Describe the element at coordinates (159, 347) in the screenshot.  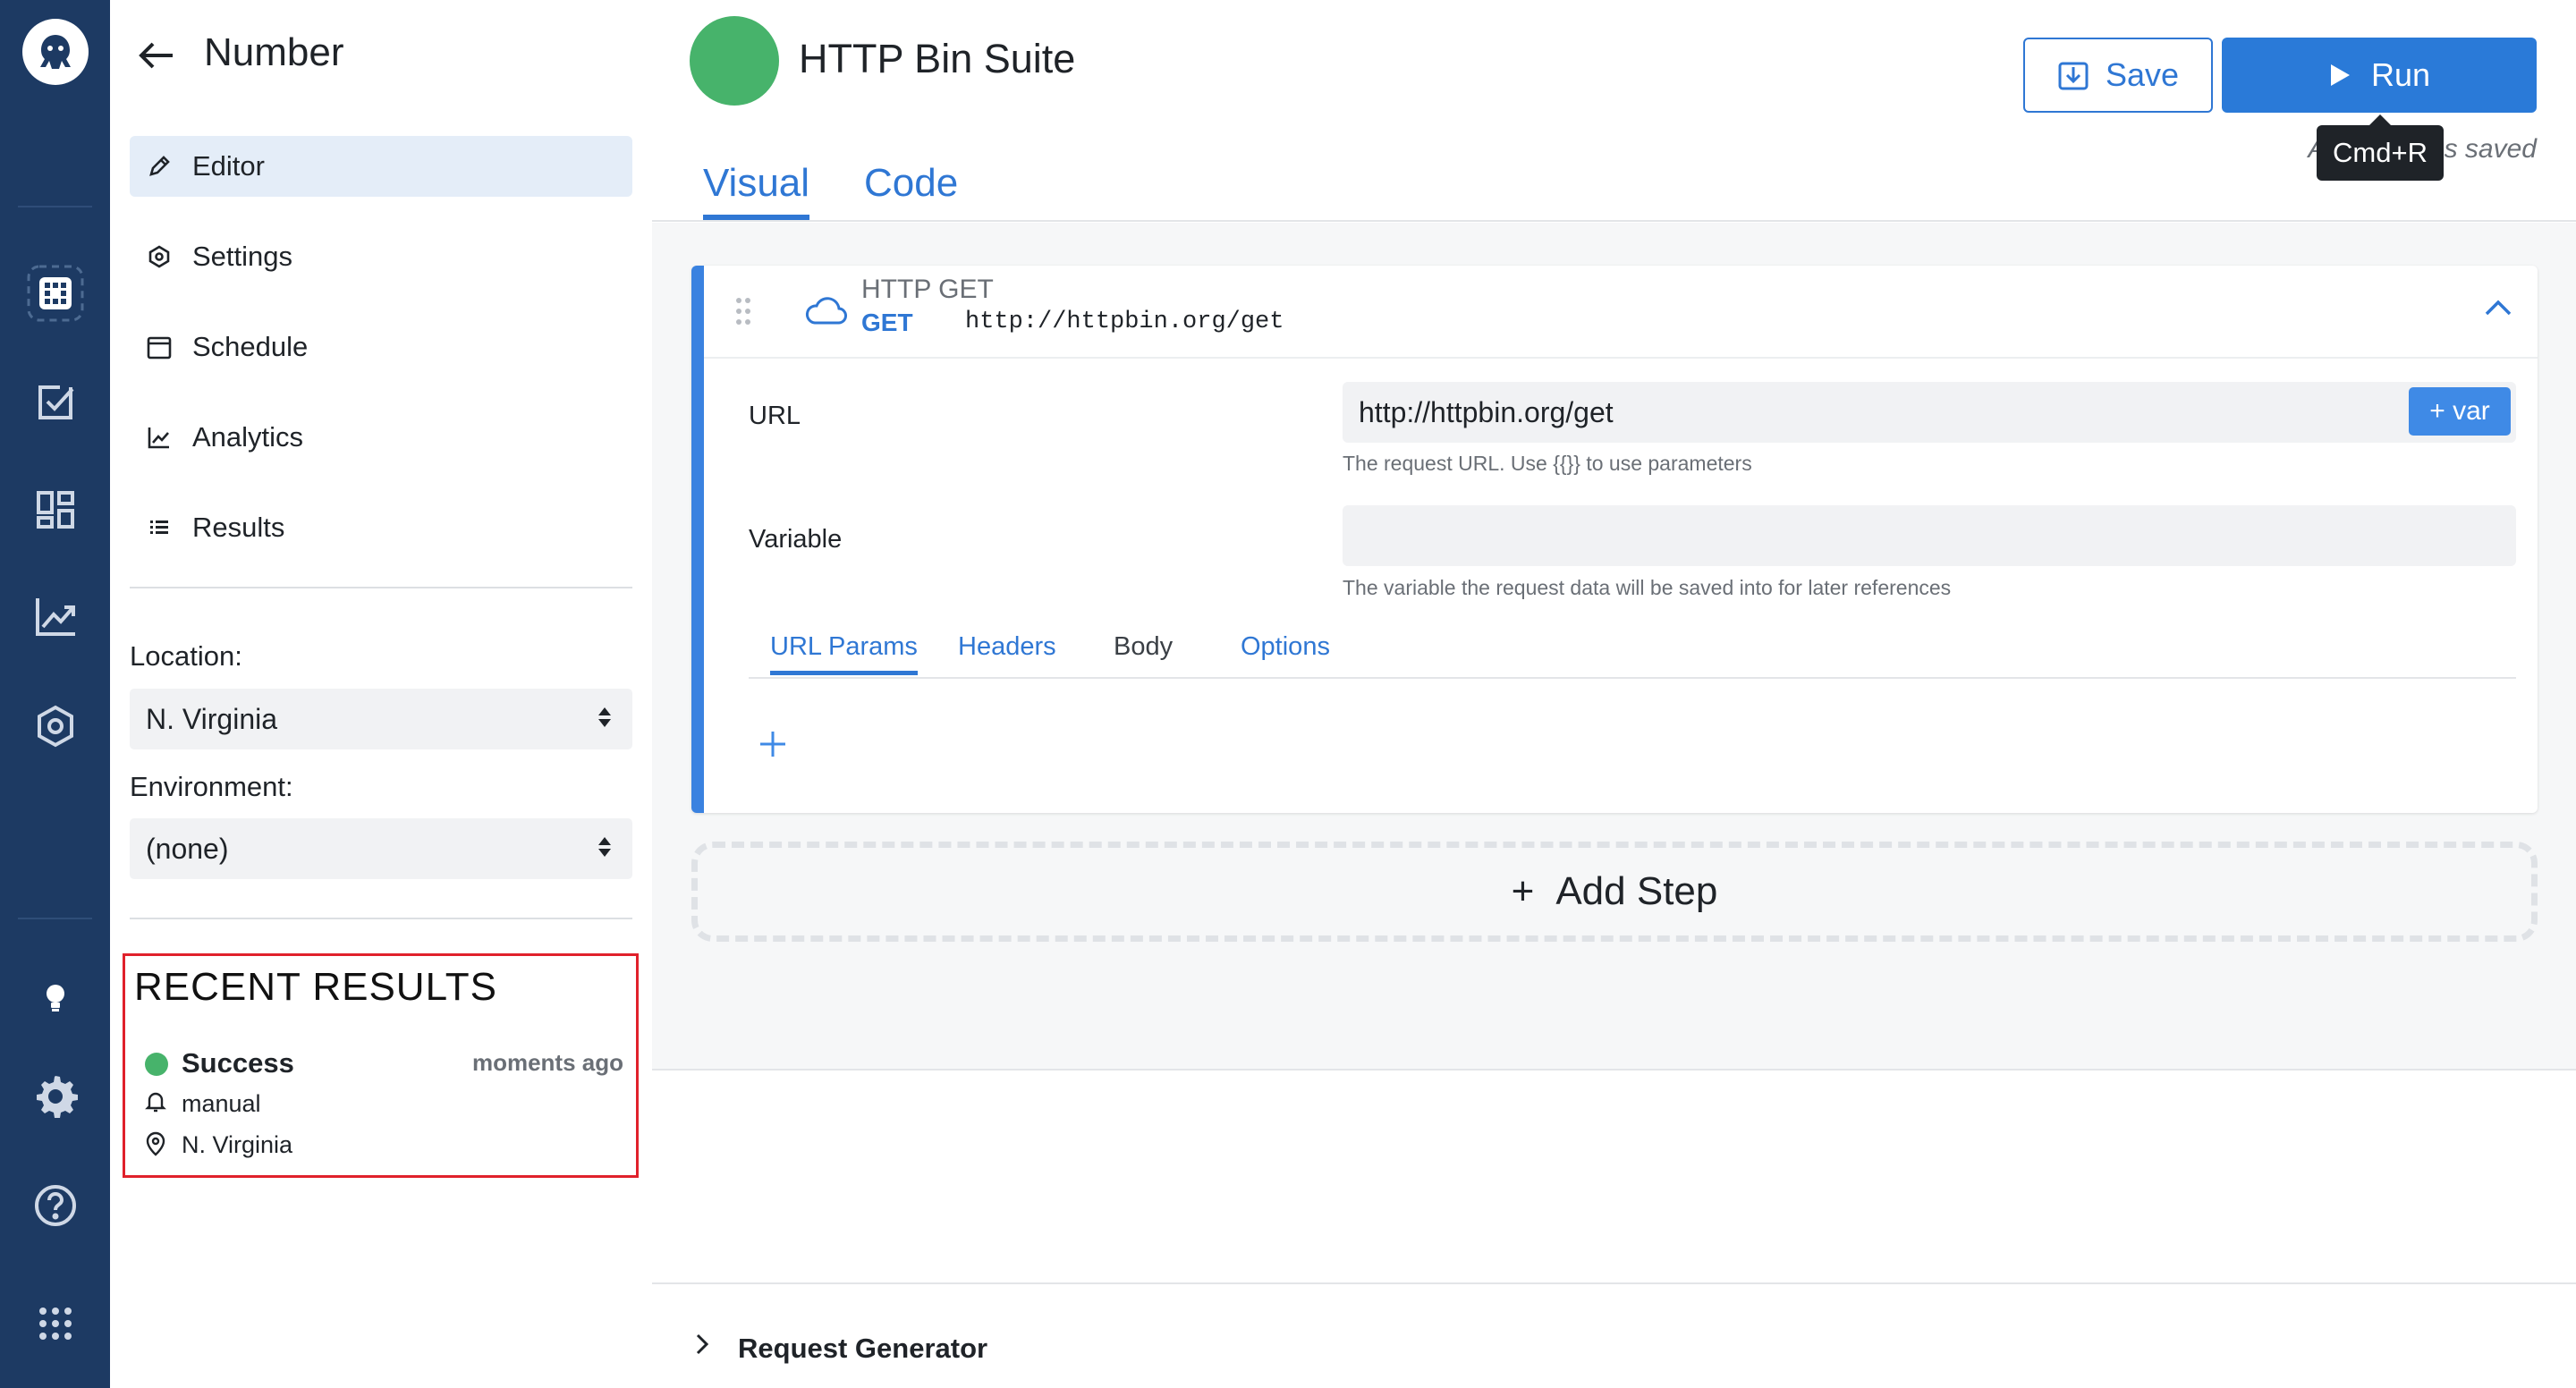
I see `calendar-icon` at that location.